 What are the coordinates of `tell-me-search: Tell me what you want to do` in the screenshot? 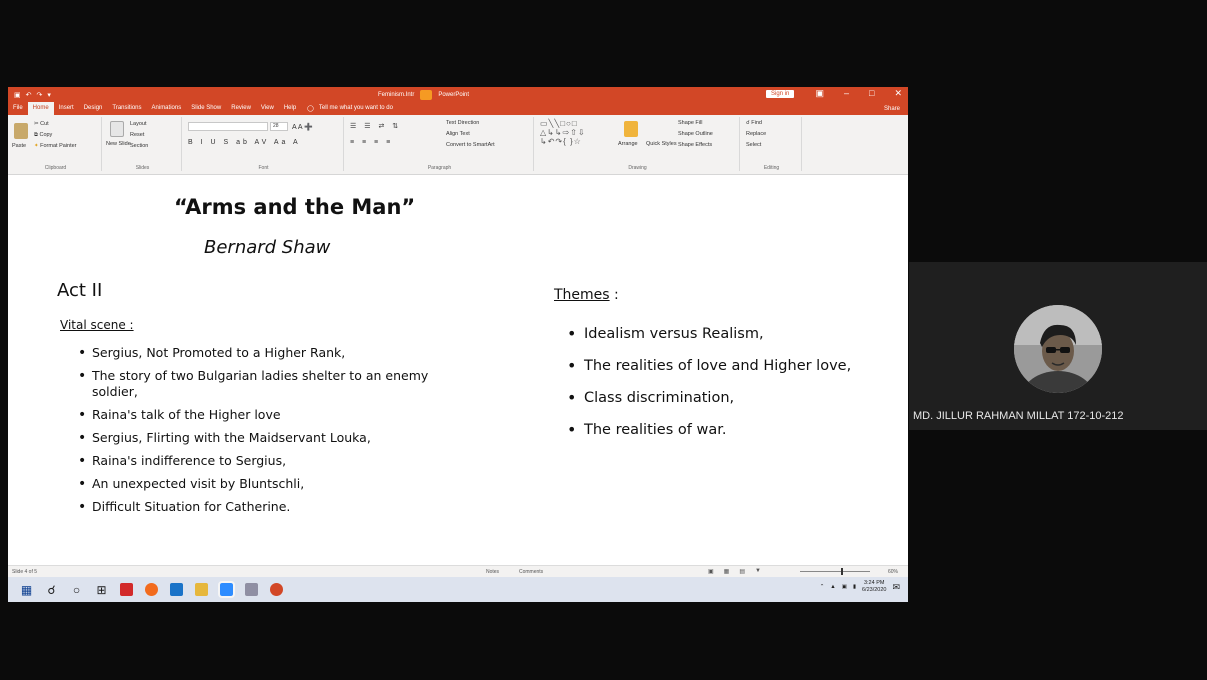 It's located at (356, 108).